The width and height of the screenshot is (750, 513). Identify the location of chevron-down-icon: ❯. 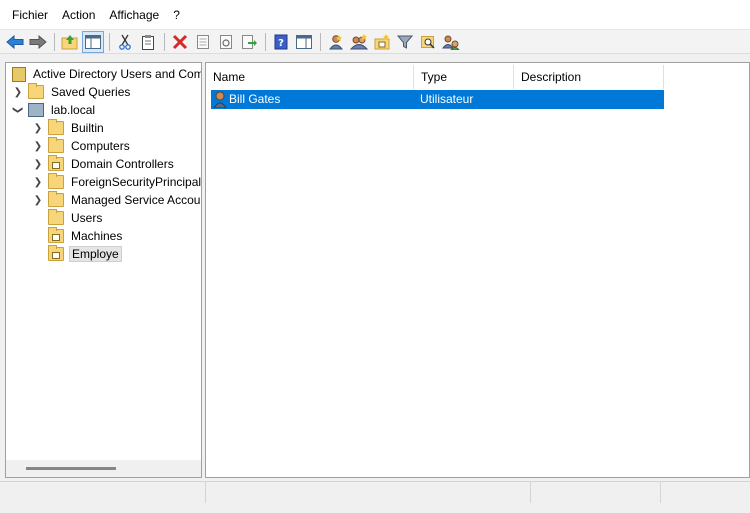
(18, 110).